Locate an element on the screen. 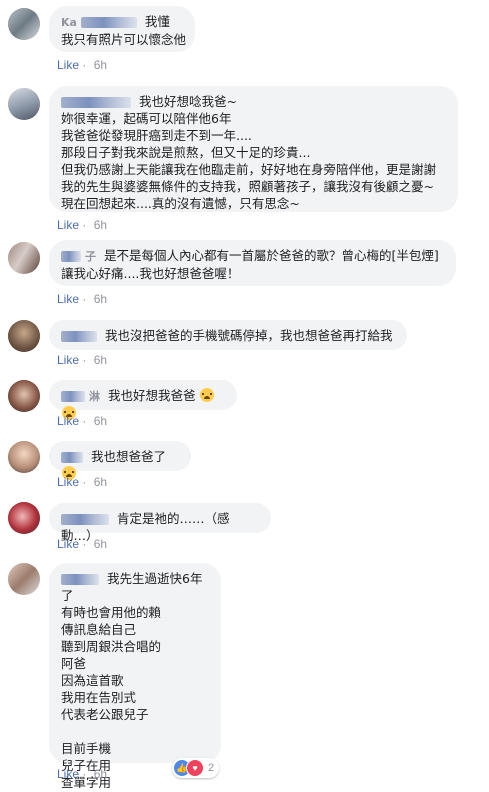 This screenshot has height=792, width=489. comment-text: 我的先生與婆婆無條件的支持我，照顧著孩子，讓我沒有後顧之憂~ is located at coordinates (247, 186).